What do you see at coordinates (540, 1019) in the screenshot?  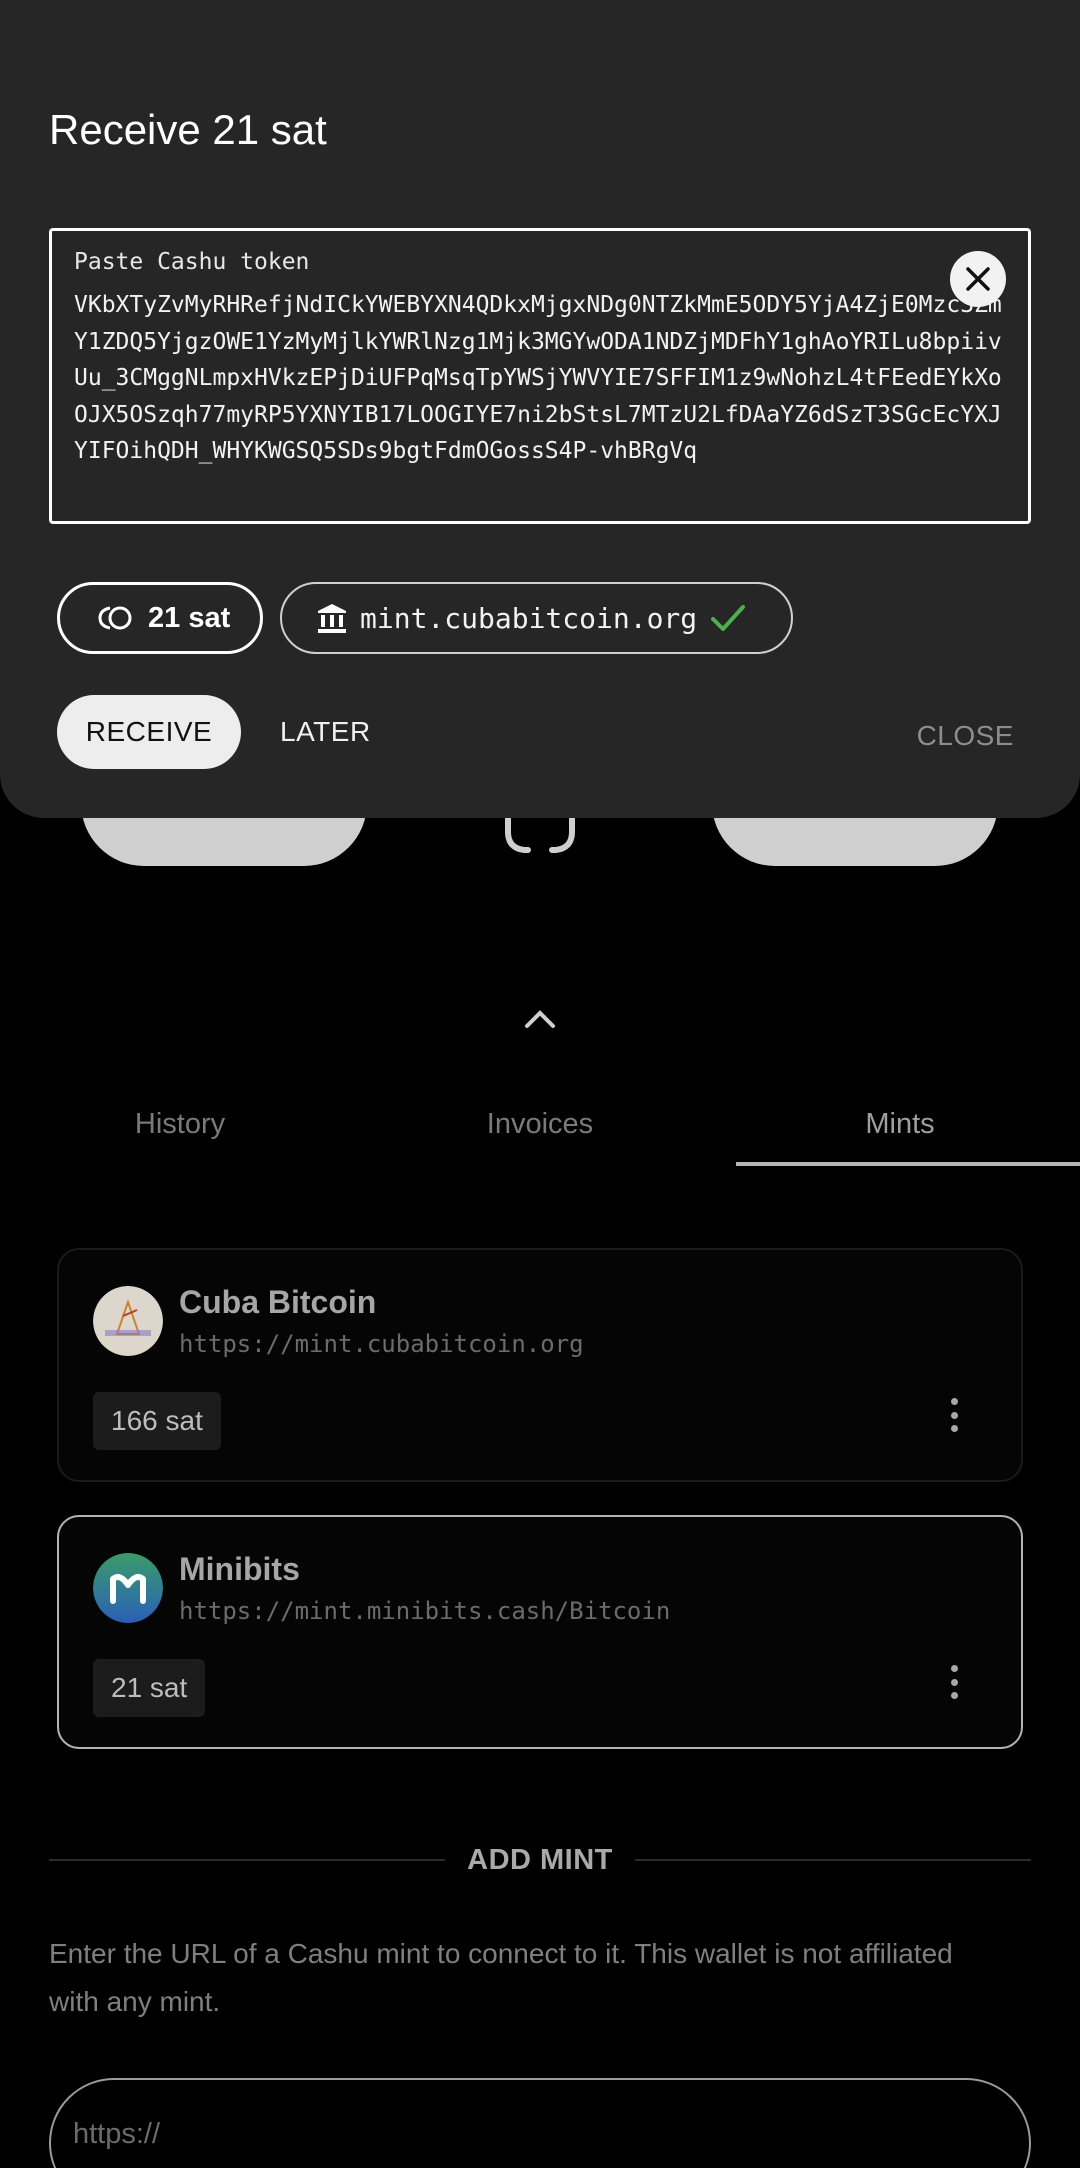 I see `chevron-up-icon` at bounding box center [540, 1019].